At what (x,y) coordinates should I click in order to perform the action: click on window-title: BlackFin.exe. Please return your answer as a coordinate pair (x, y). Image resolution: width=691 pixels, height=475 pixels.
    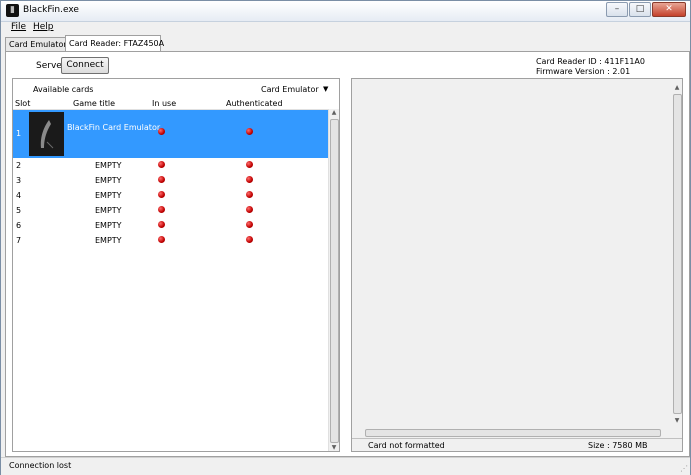
    Looking at the image, I should click on (51, 10).